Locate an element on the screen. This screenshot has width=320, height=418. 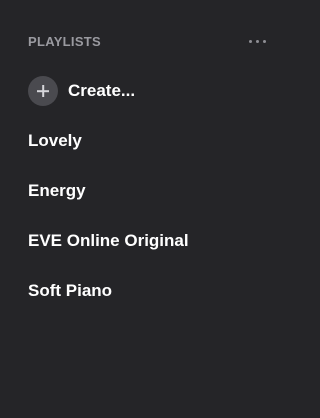
playlist-item-eve-online-original: EVE Online Original is located at coordinates (108, 253).